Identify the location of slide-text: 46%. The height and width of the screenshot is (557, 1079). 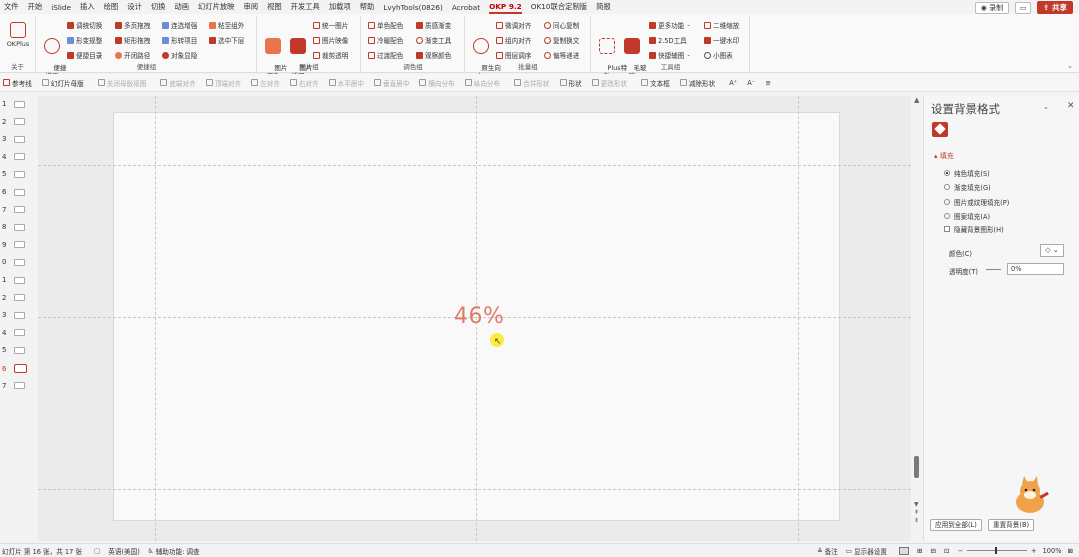
(479, 316).